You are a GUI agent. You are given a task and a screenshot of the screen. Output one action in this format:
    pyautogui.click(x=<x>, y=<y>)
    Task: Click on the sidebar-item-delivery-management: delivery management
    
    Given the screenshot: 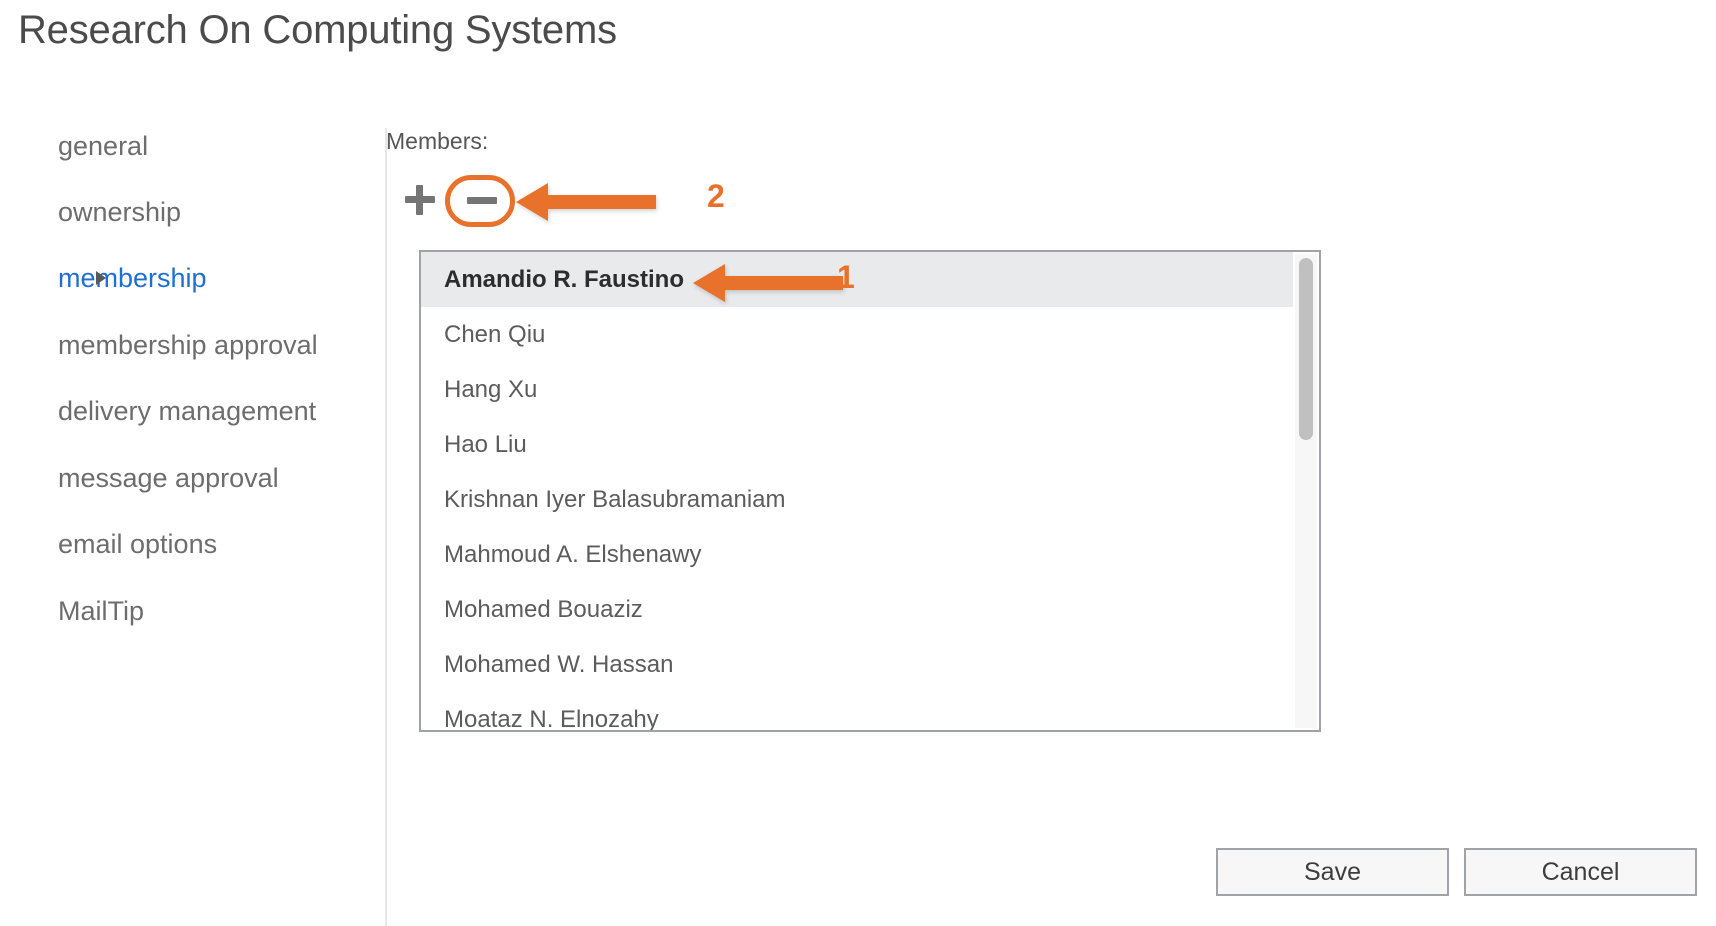 What is the action you would take?
    pyautogui.click(x=187, y=411)
    